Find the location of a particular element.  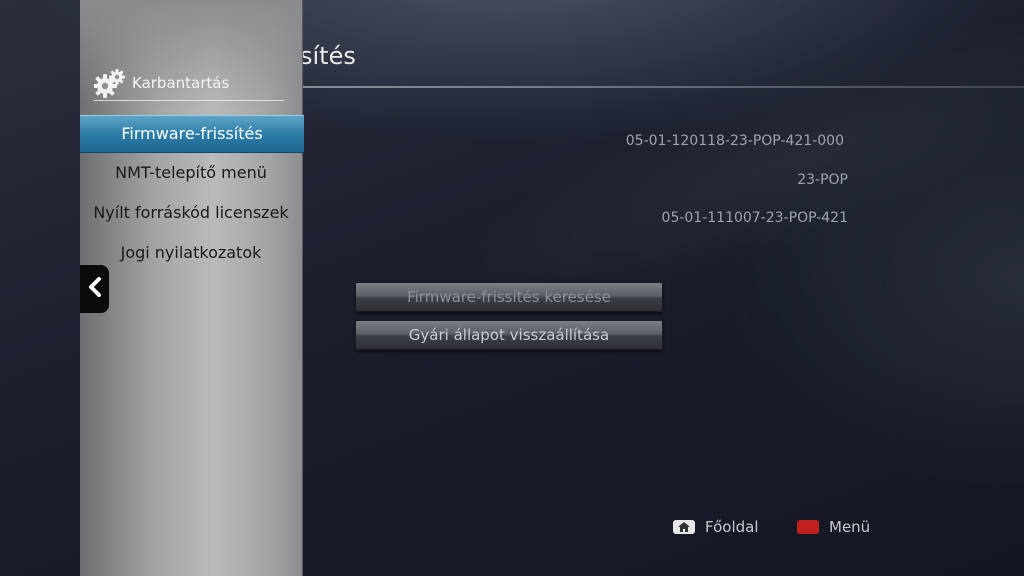

search-firmware-button: Firmware-frissítés keresése is located at coordinates (509, 297).